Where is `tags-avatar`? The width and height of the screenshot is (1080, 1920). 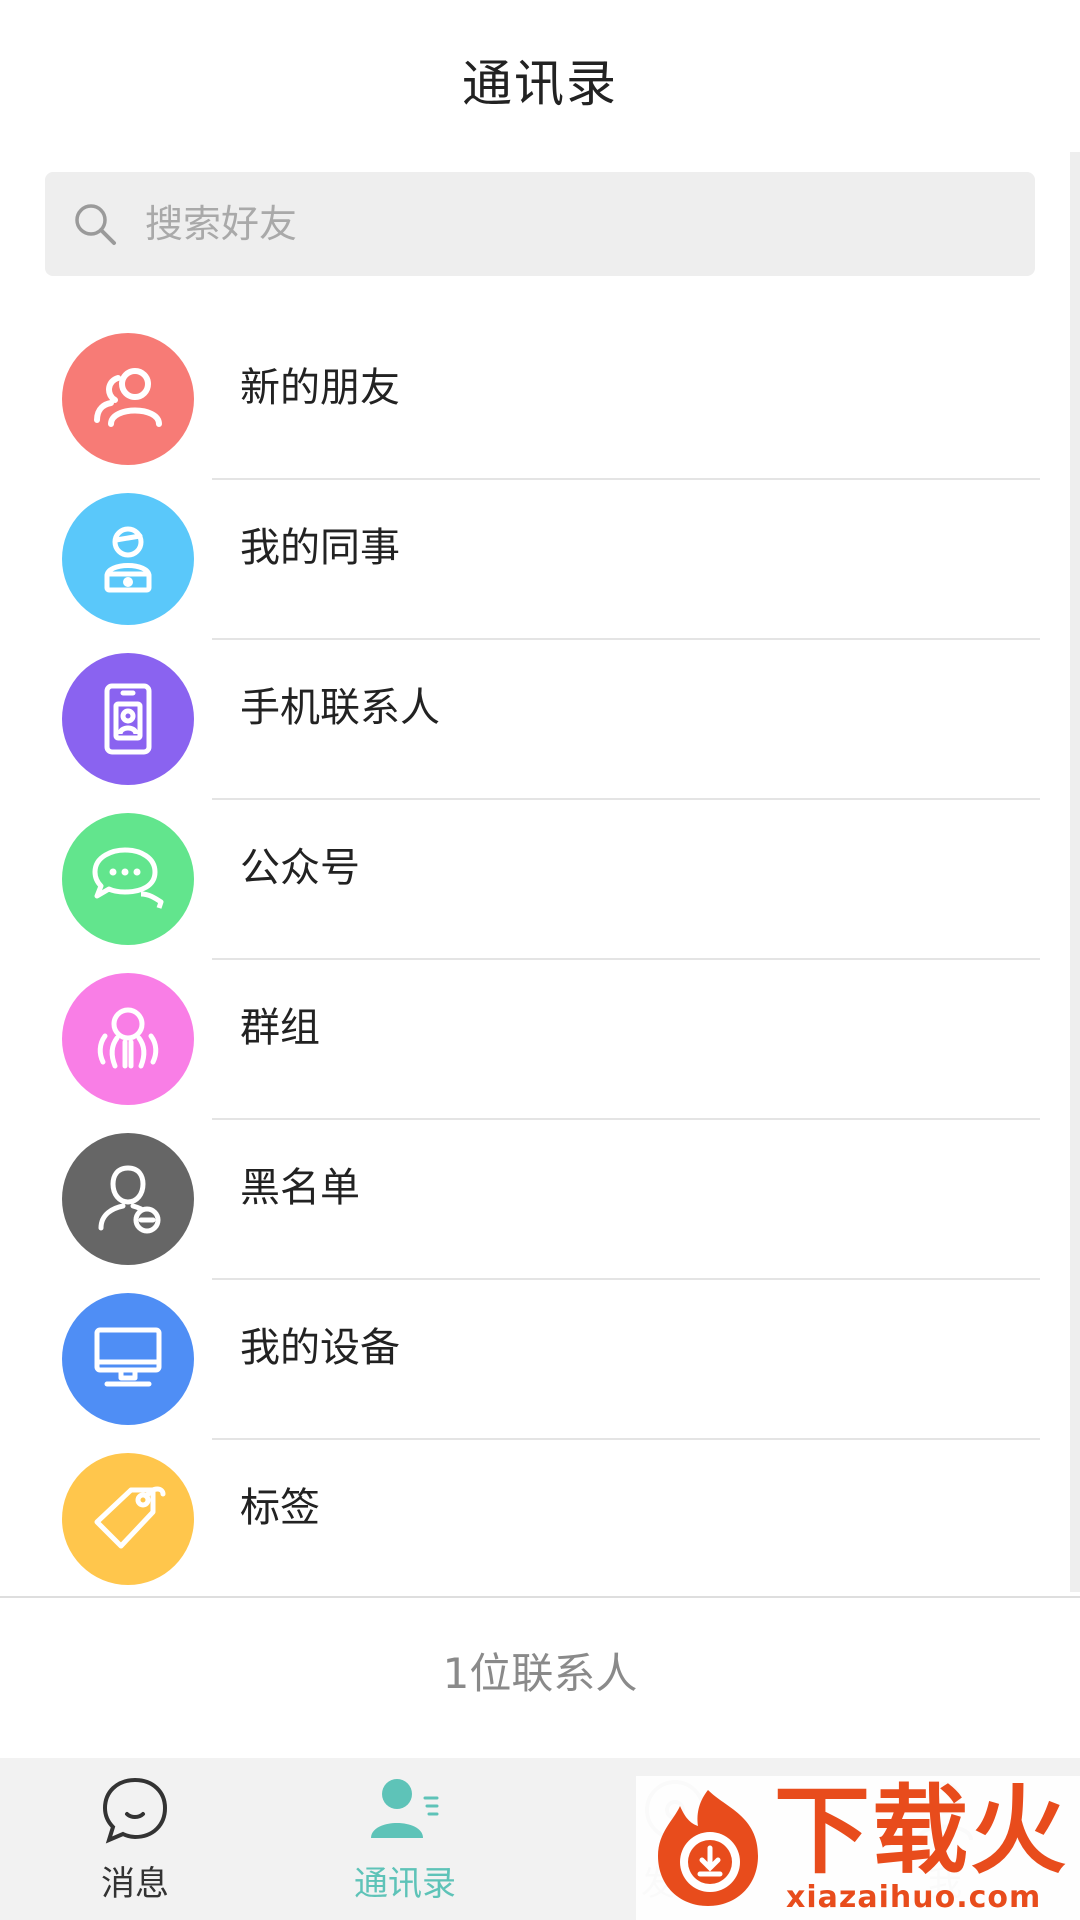 tags-avatar is located at coordinates (128, 1519).